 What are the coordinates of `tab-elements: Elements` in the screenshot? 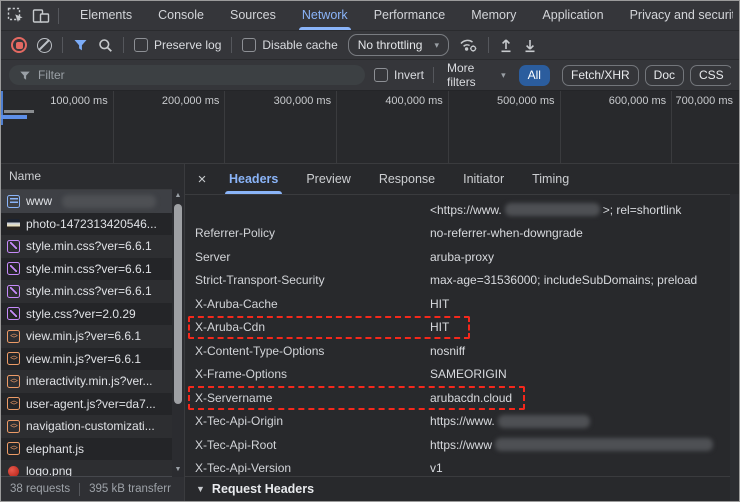 It's located at (106, 15).